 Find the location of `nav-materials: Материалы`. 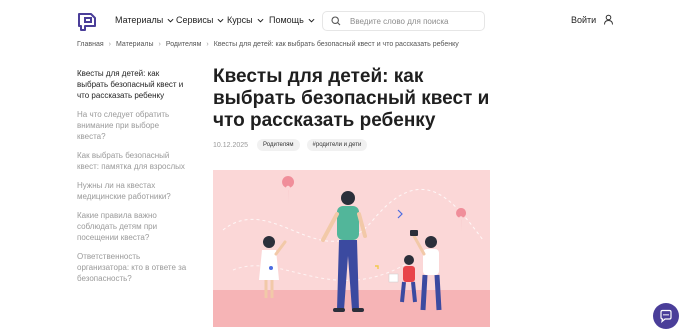

nav-materials: Материалы is located at coordinates (144, 20).